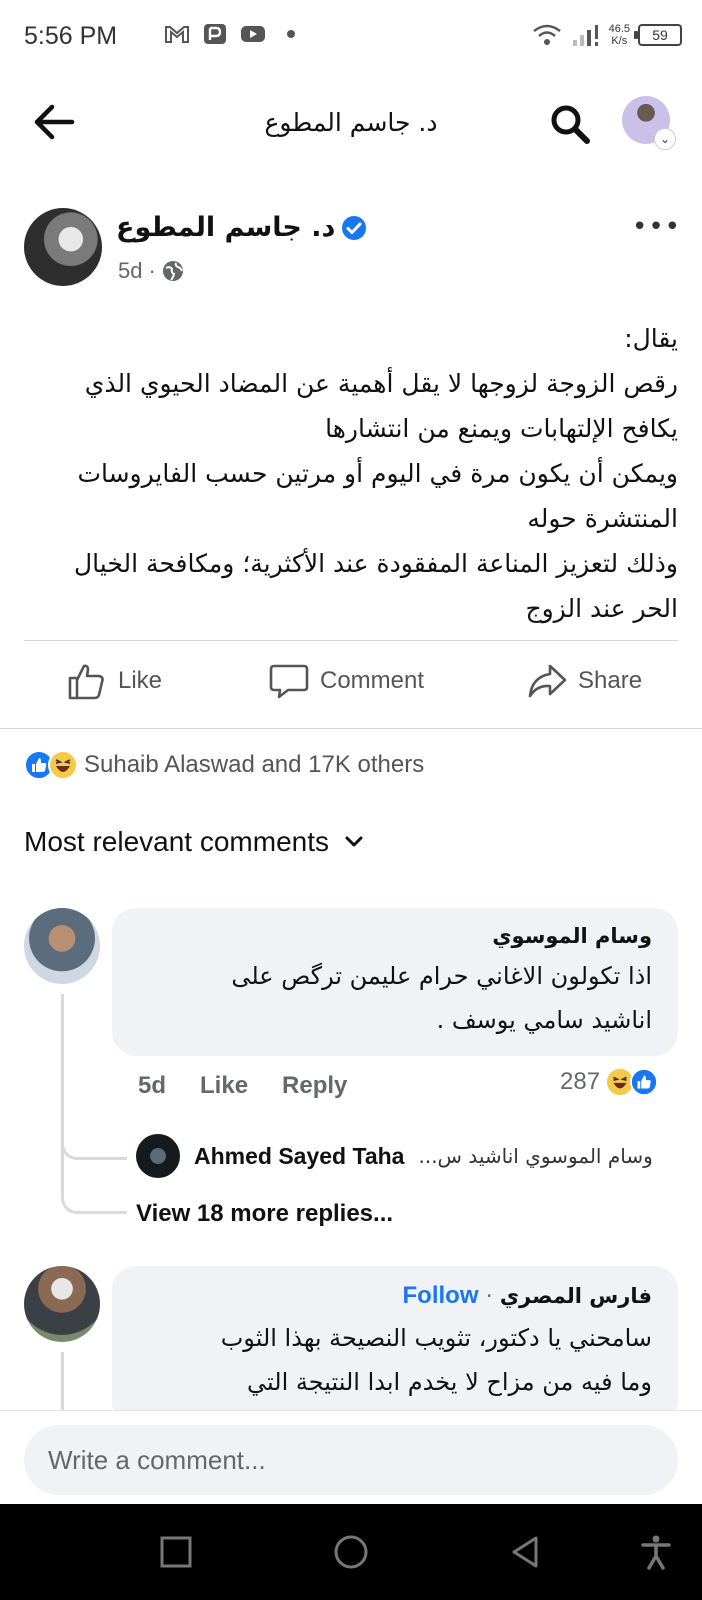 This screenshot has height=1600, width=702. I want to click on system-icons: 46.5 K/s 59, so click(606, 35).